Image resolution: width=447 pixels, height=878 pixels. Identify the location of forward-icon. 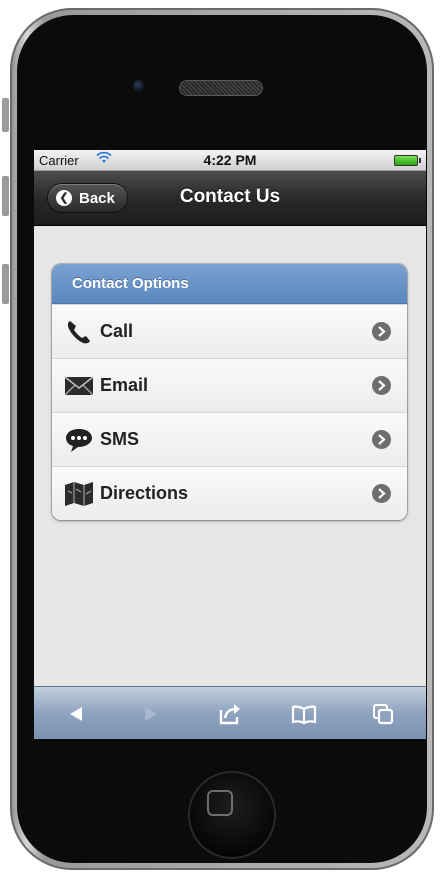
(151, 714).